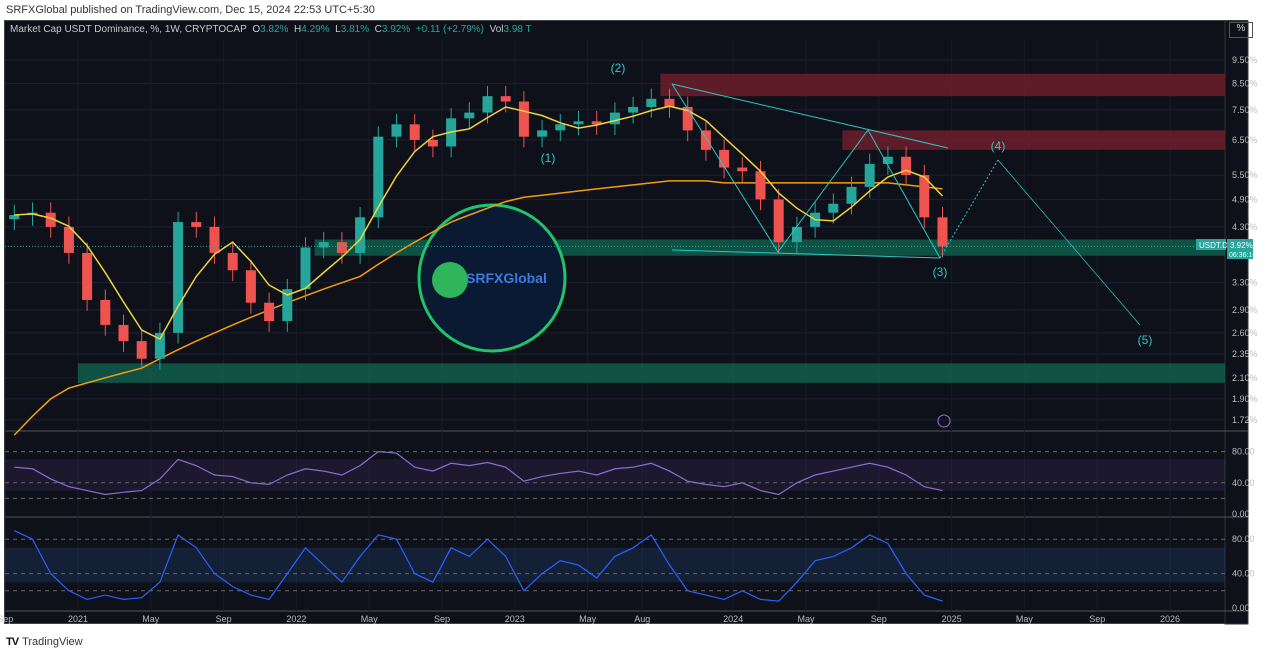 The image size is (1280, 654). What do you see at coordinates (52, 642) in the screenshot?
I see `tradingview-label: TradingView` at bounding box center [52, 642].